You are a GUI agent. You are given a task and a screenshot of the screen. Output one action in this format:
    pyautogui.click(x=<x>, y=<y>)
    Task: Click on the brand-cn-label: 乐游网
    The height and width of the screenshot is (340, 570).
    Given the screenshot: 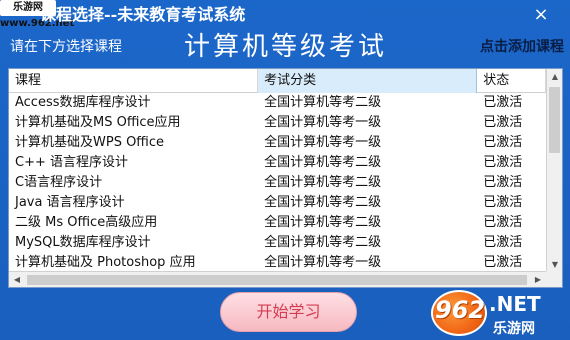 What is the action you would take?
    pyautogui.click(x=514, y=329)
    